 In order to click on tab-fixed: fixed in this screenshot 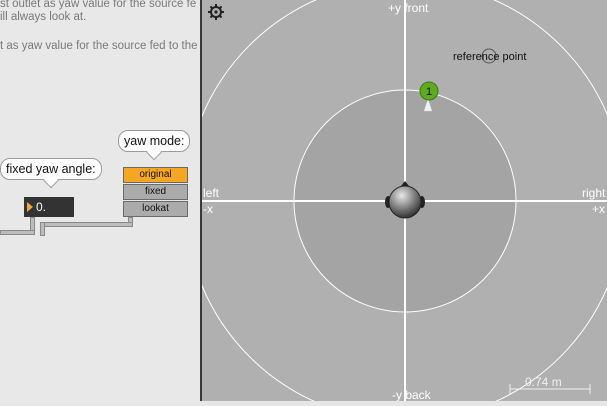, I will do `click(155, 192)`.